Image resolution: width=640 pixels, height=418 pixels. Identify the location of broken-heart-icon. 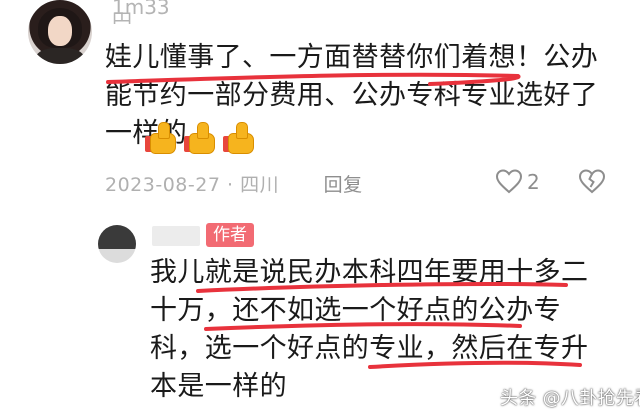
(592, 181).